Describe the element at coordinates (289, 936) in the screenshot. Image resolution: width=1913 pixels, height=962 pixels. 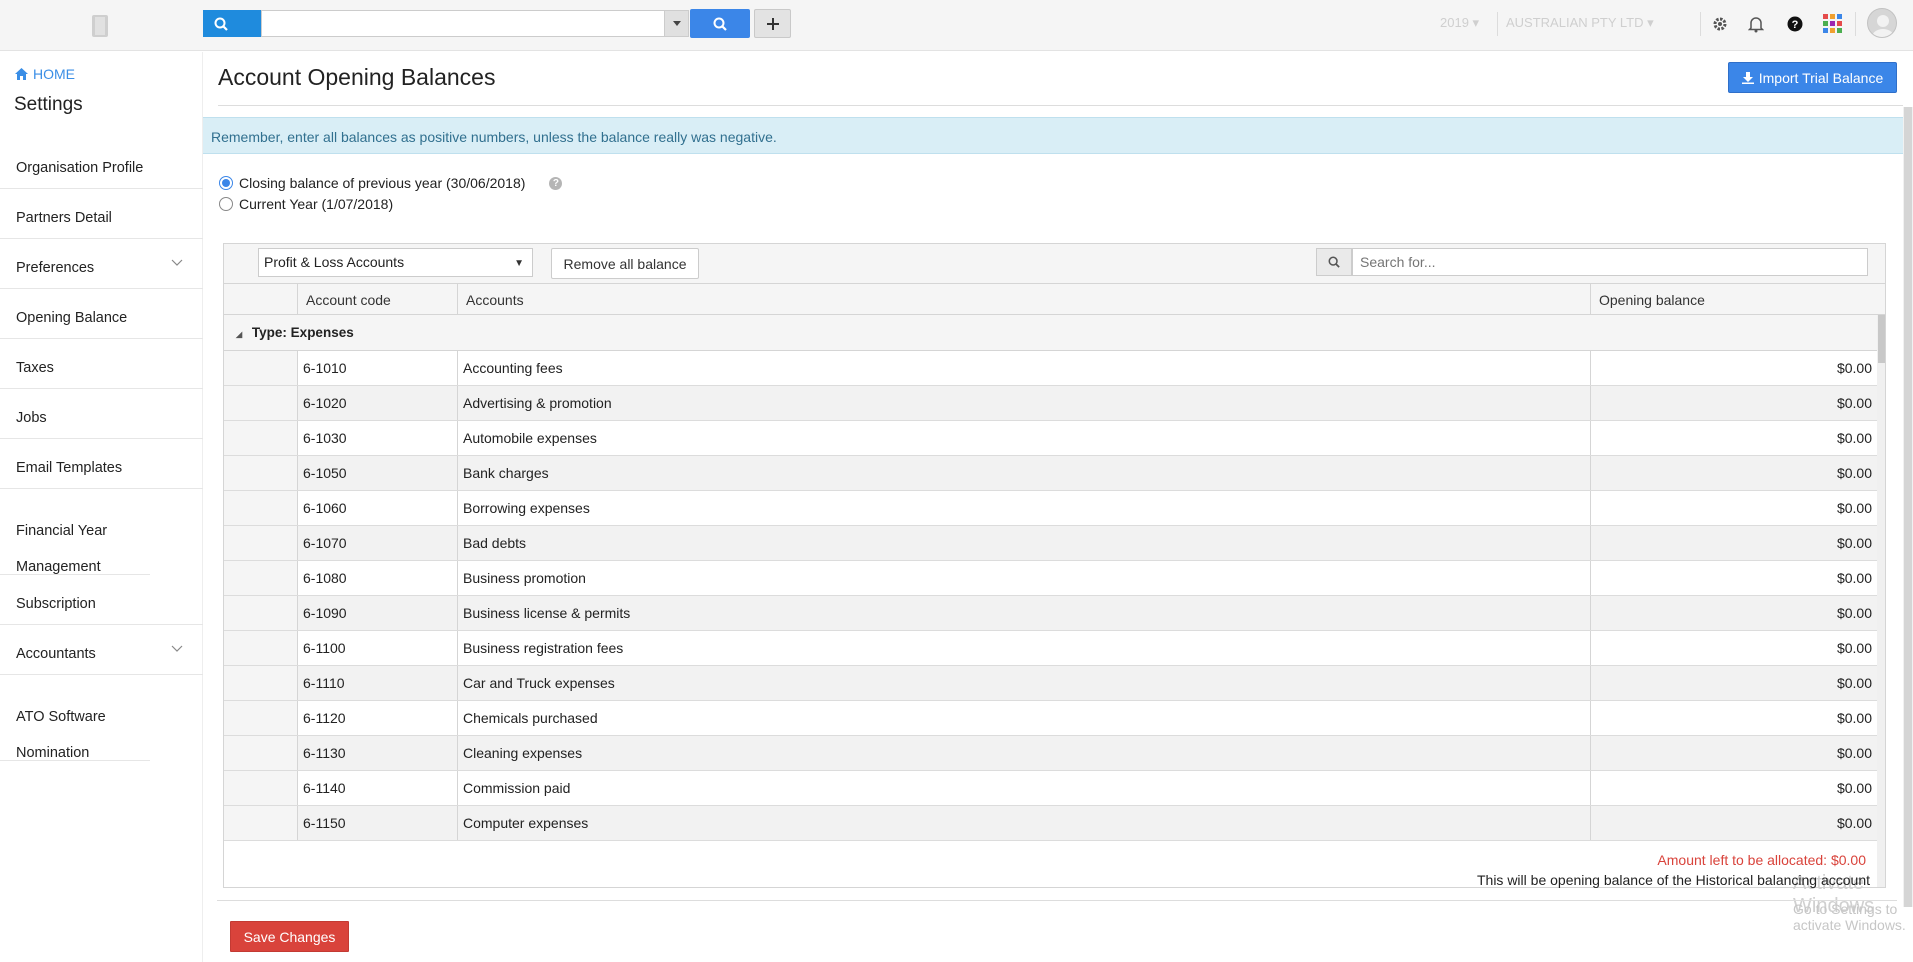
I see `save-changes-button: Save Changes` at that location.